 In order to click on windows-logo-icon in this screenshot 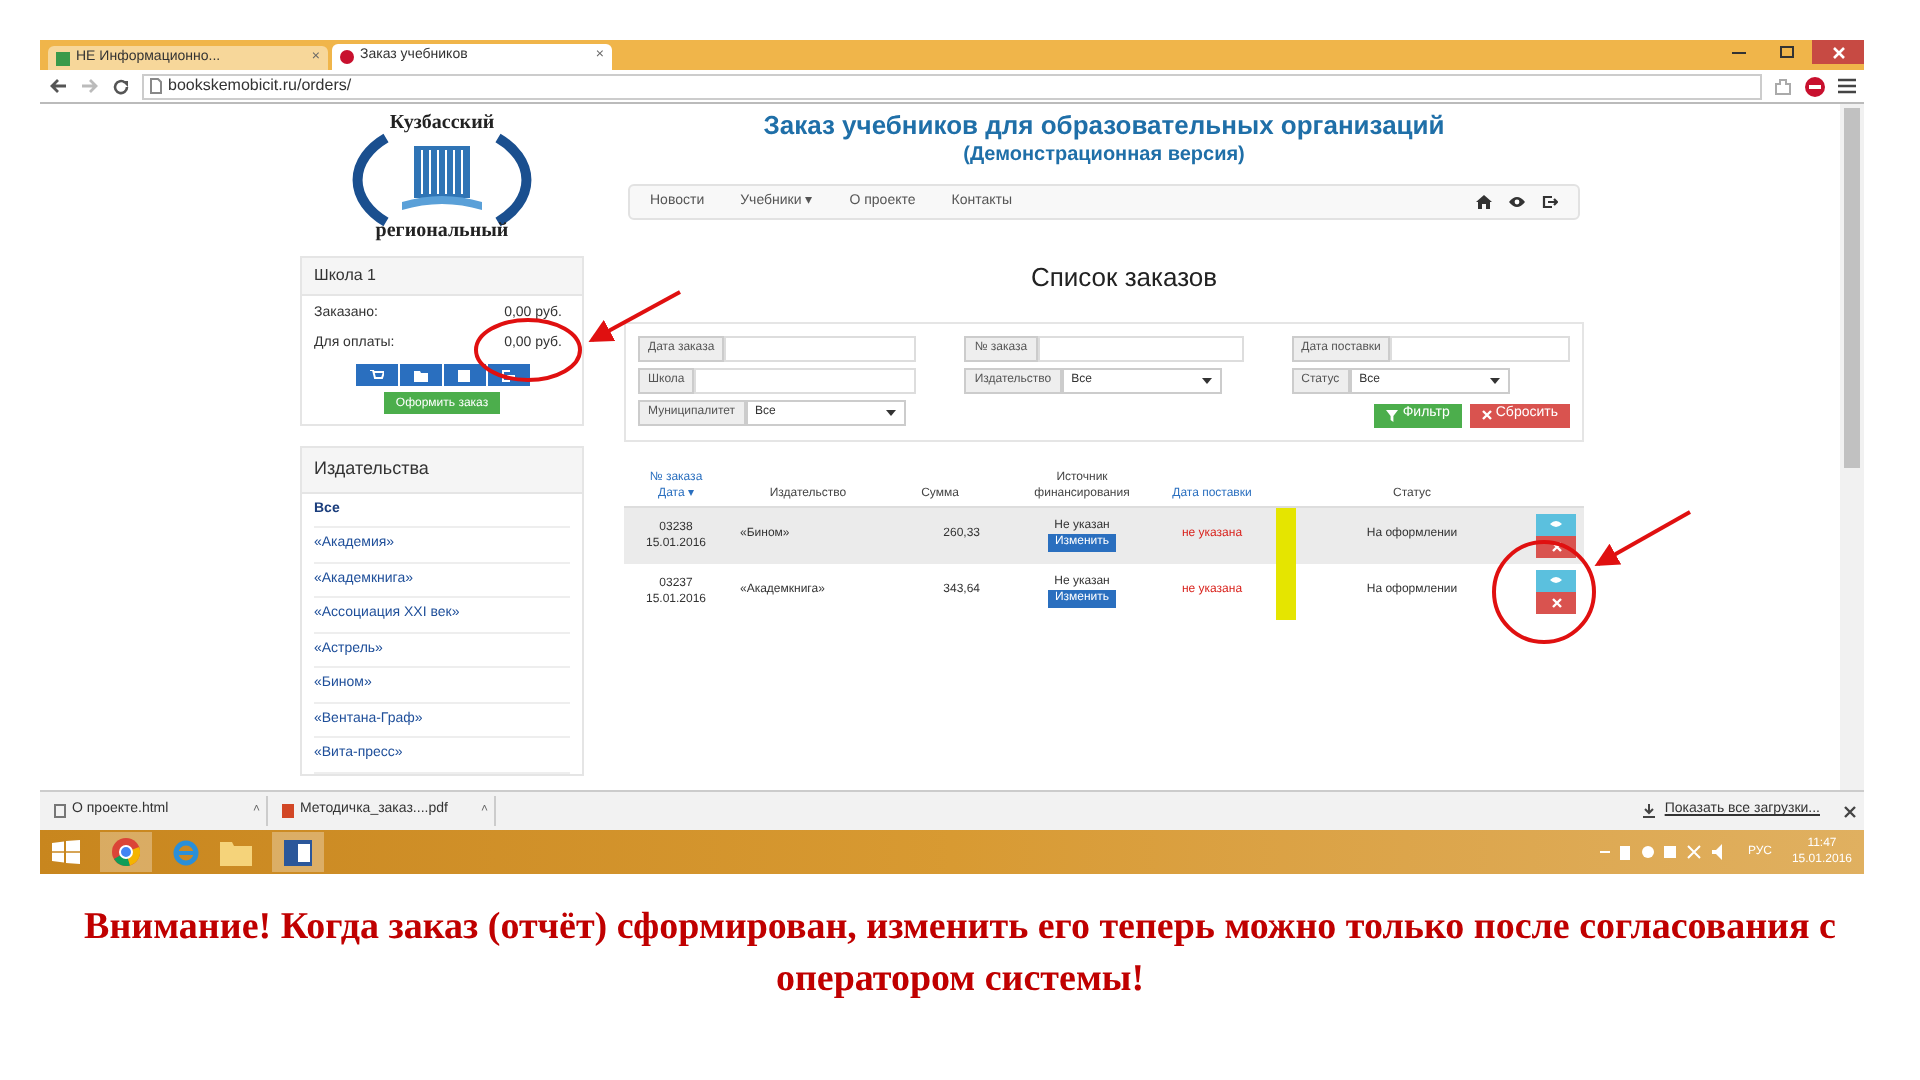, I will do `click(66, 852)`.